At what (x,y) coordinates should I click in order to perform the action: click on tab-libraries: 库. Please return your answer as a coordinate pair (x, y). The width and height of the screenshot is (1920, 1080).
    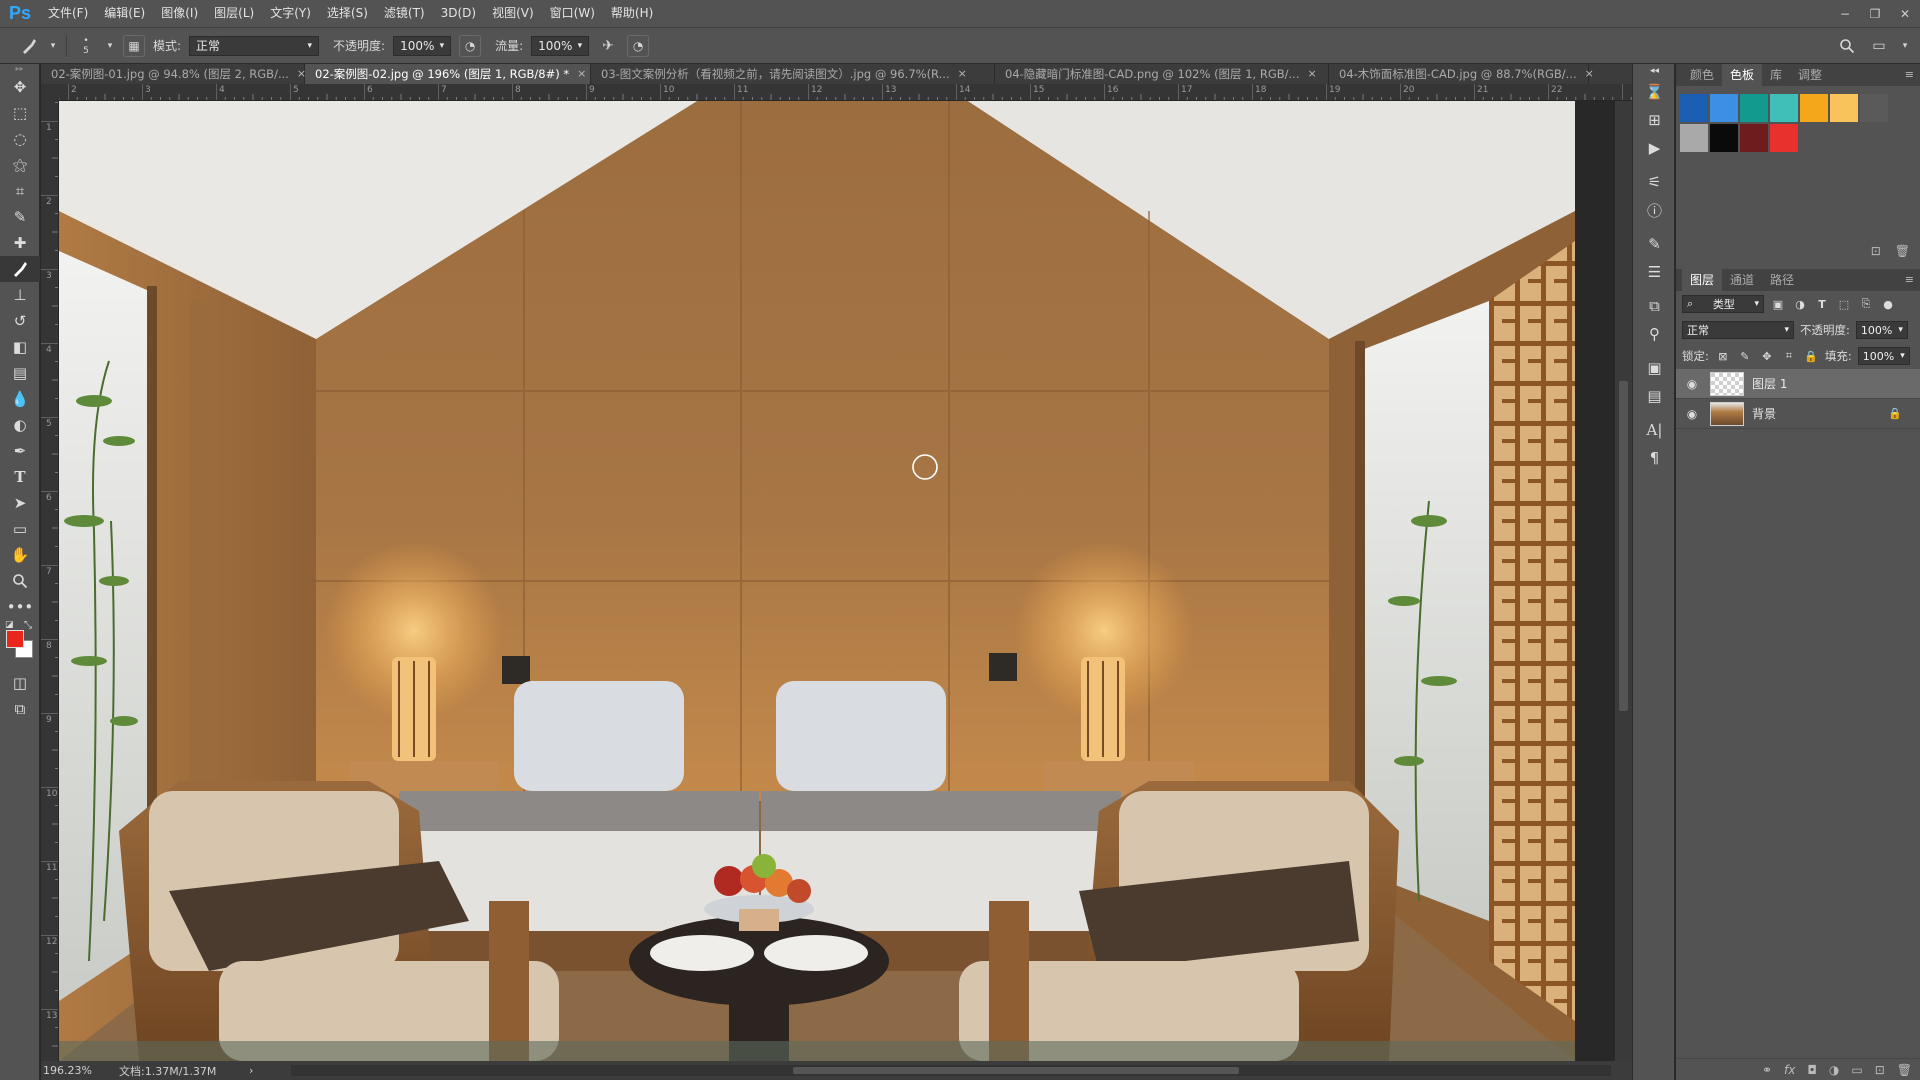
    Looking at the image, I should click on (1776, 75).